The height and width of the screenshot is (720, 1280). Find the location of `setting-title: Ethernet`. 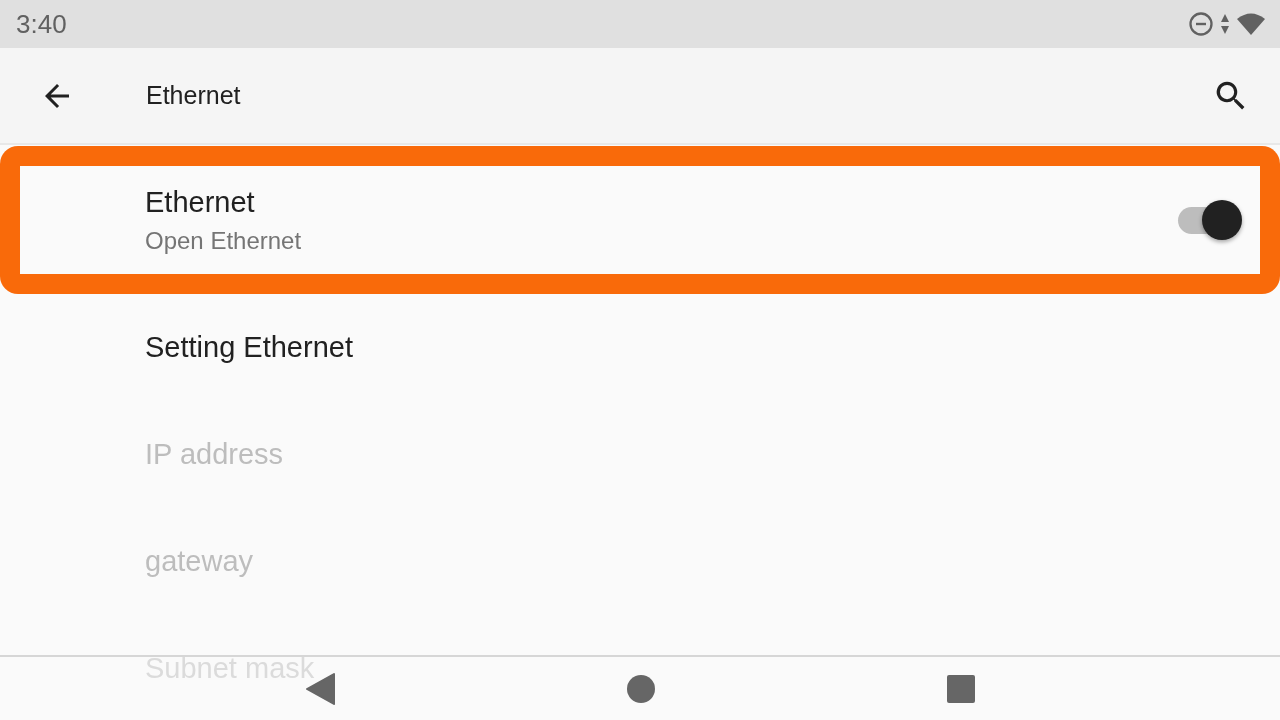

setting-title: Ethernet is located at coordinates (223, 202).